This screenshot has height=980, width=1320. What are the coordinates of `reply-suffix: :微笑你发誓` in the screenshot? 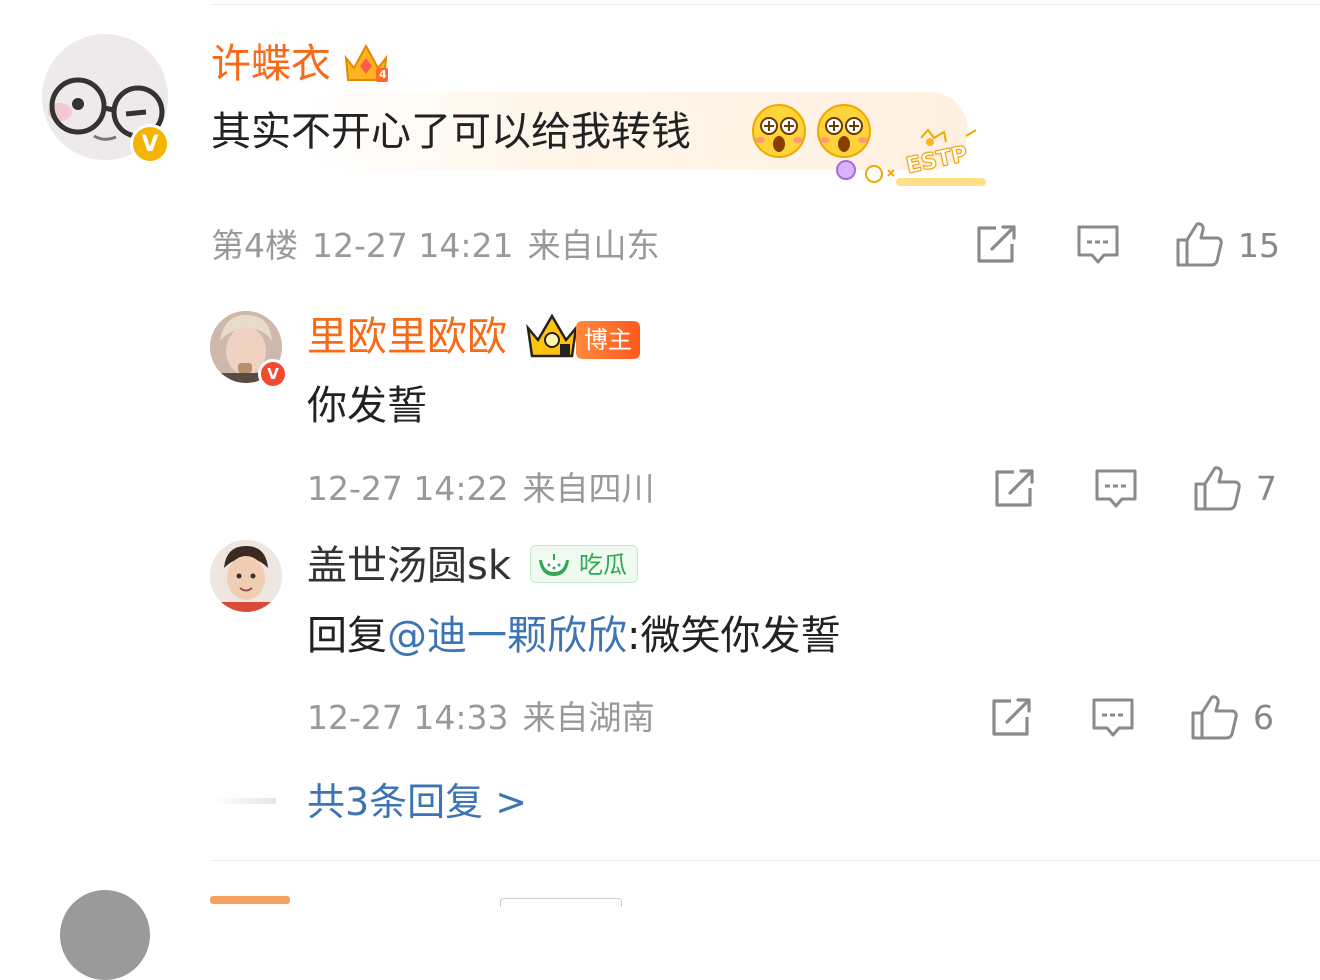 It's located at (734, 636).